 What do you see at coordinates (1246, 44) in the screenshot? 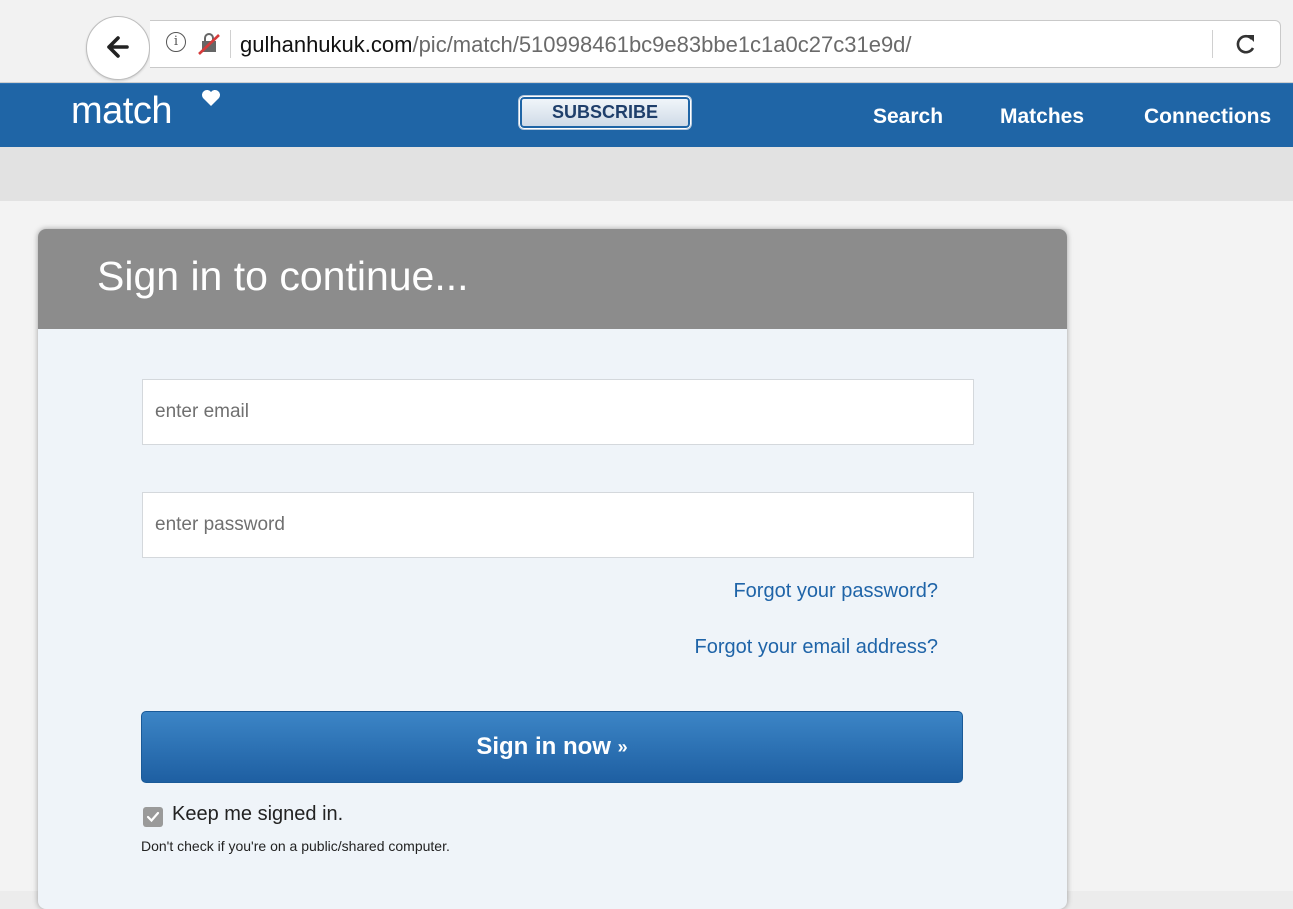
I see `reload-icon` at bounding box center [1246, 44].